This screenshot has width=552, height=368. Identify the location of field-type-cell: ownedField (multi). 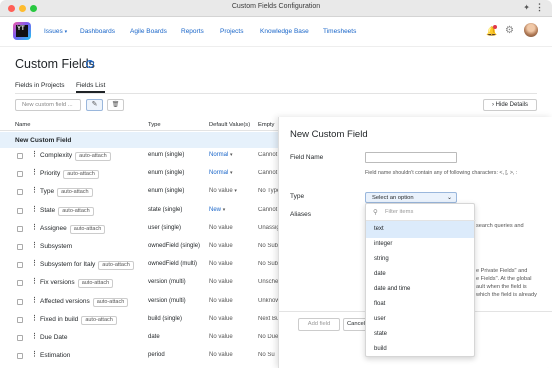
(173, 264).